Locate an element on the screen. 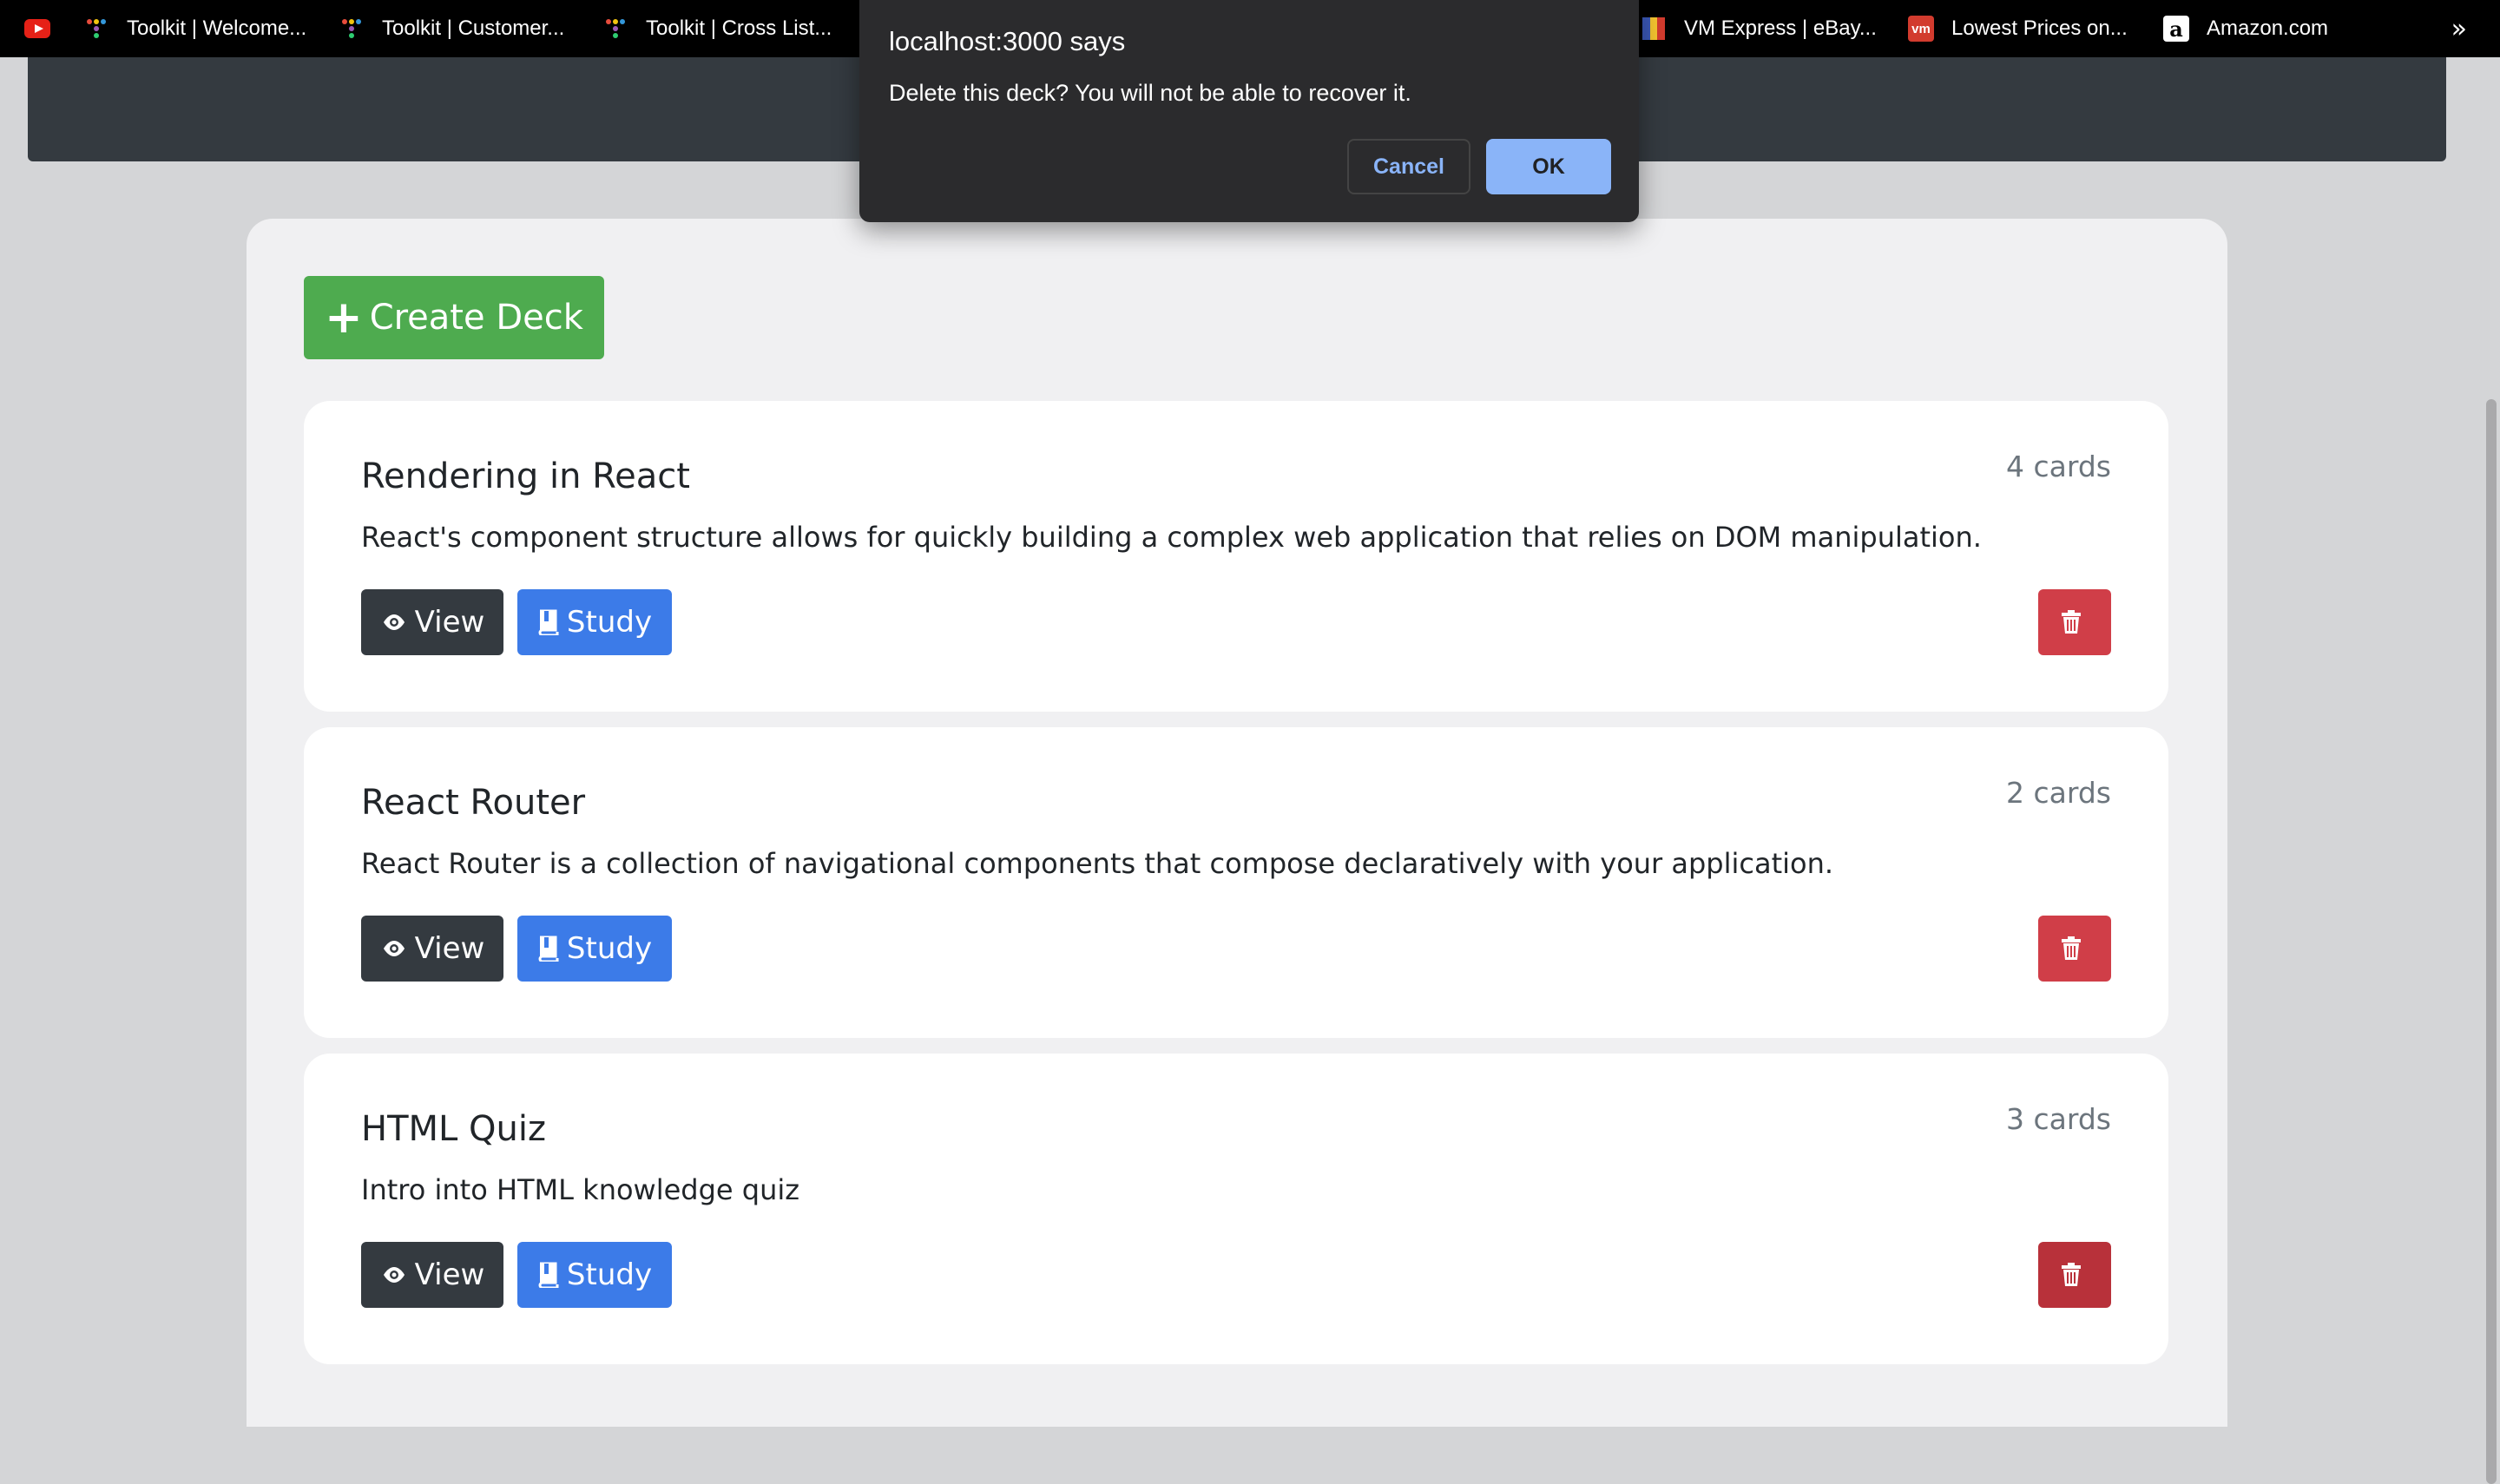 The image size is (2500, 1484). youtube-icon is located at coordinates (37, 29).